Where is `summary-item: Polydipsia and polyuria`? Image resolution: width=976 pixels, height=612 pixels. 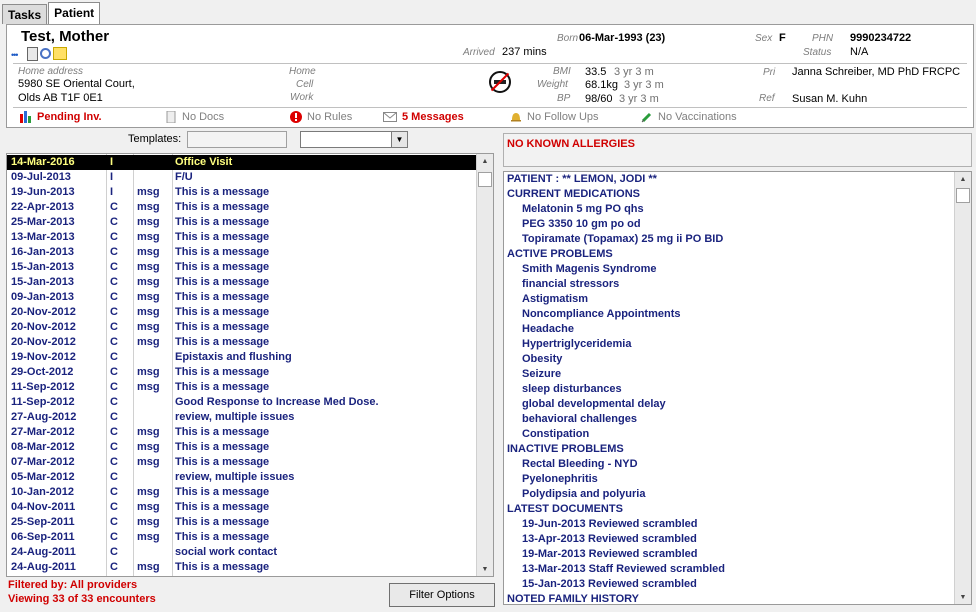 summary-item: Polydipsia and polyuria is located at coordinates (583, 495).